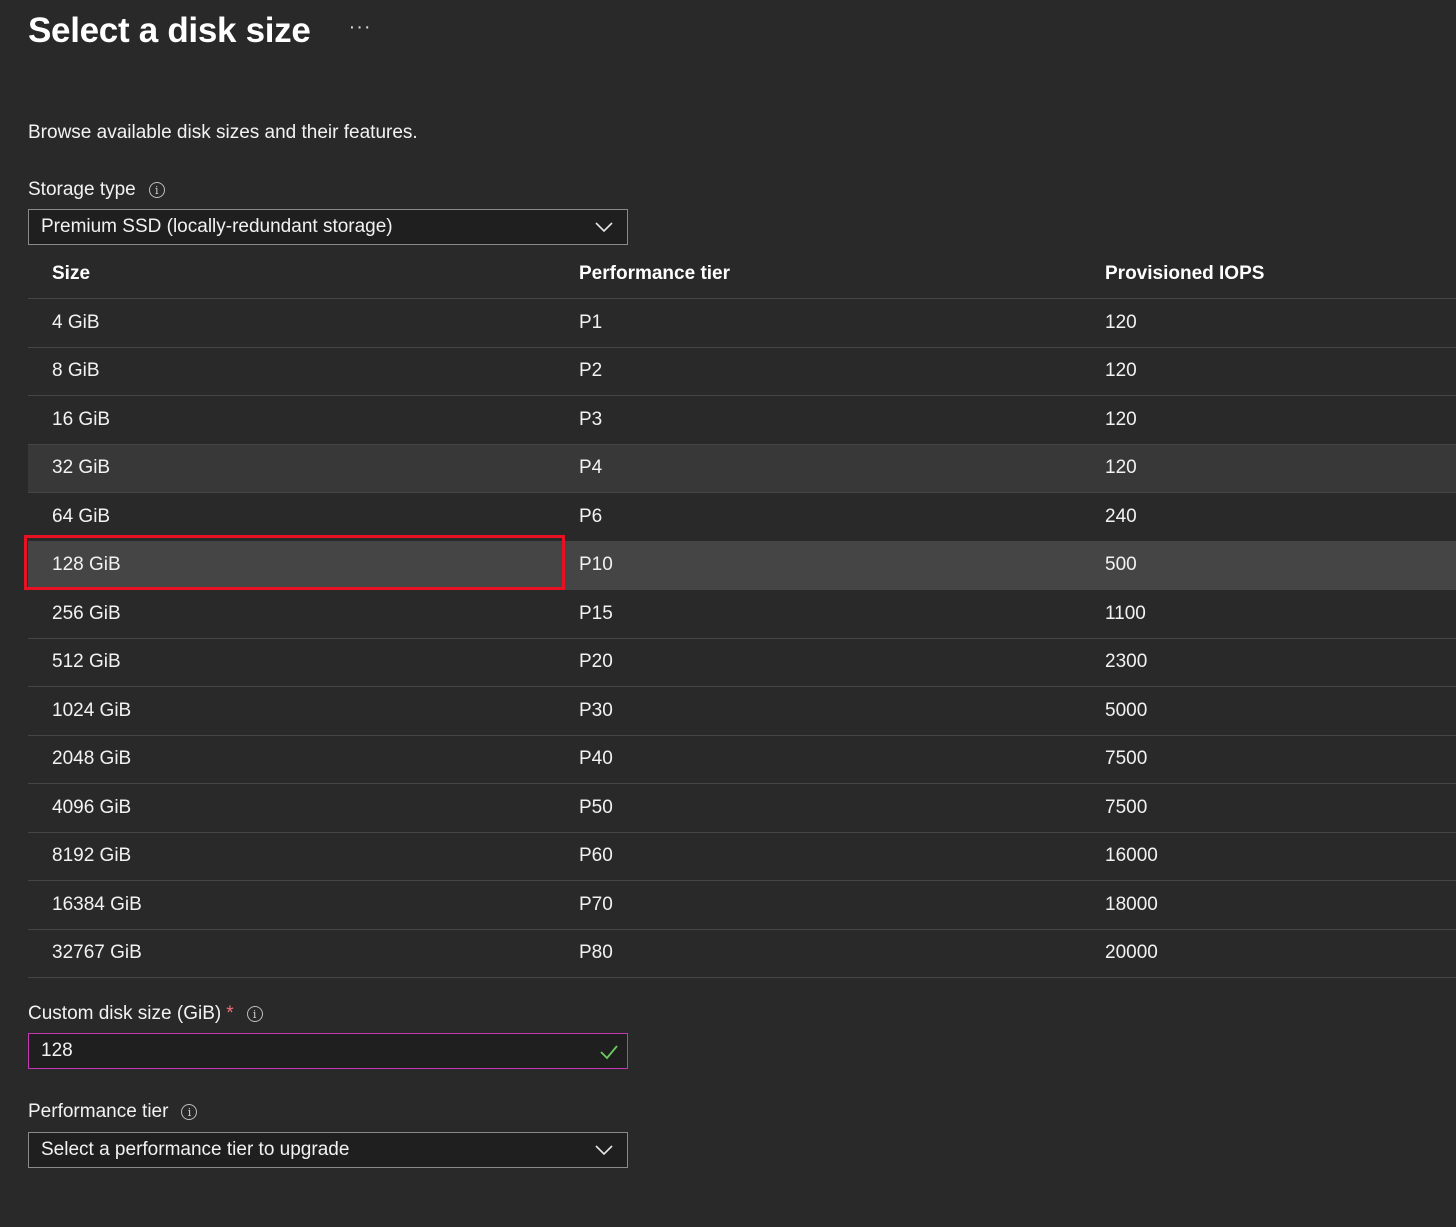  What do you see at coordinates (596, 953) in the screenshot?
I see `performance-tier-cell: P80` at bounding box center [596, 953].